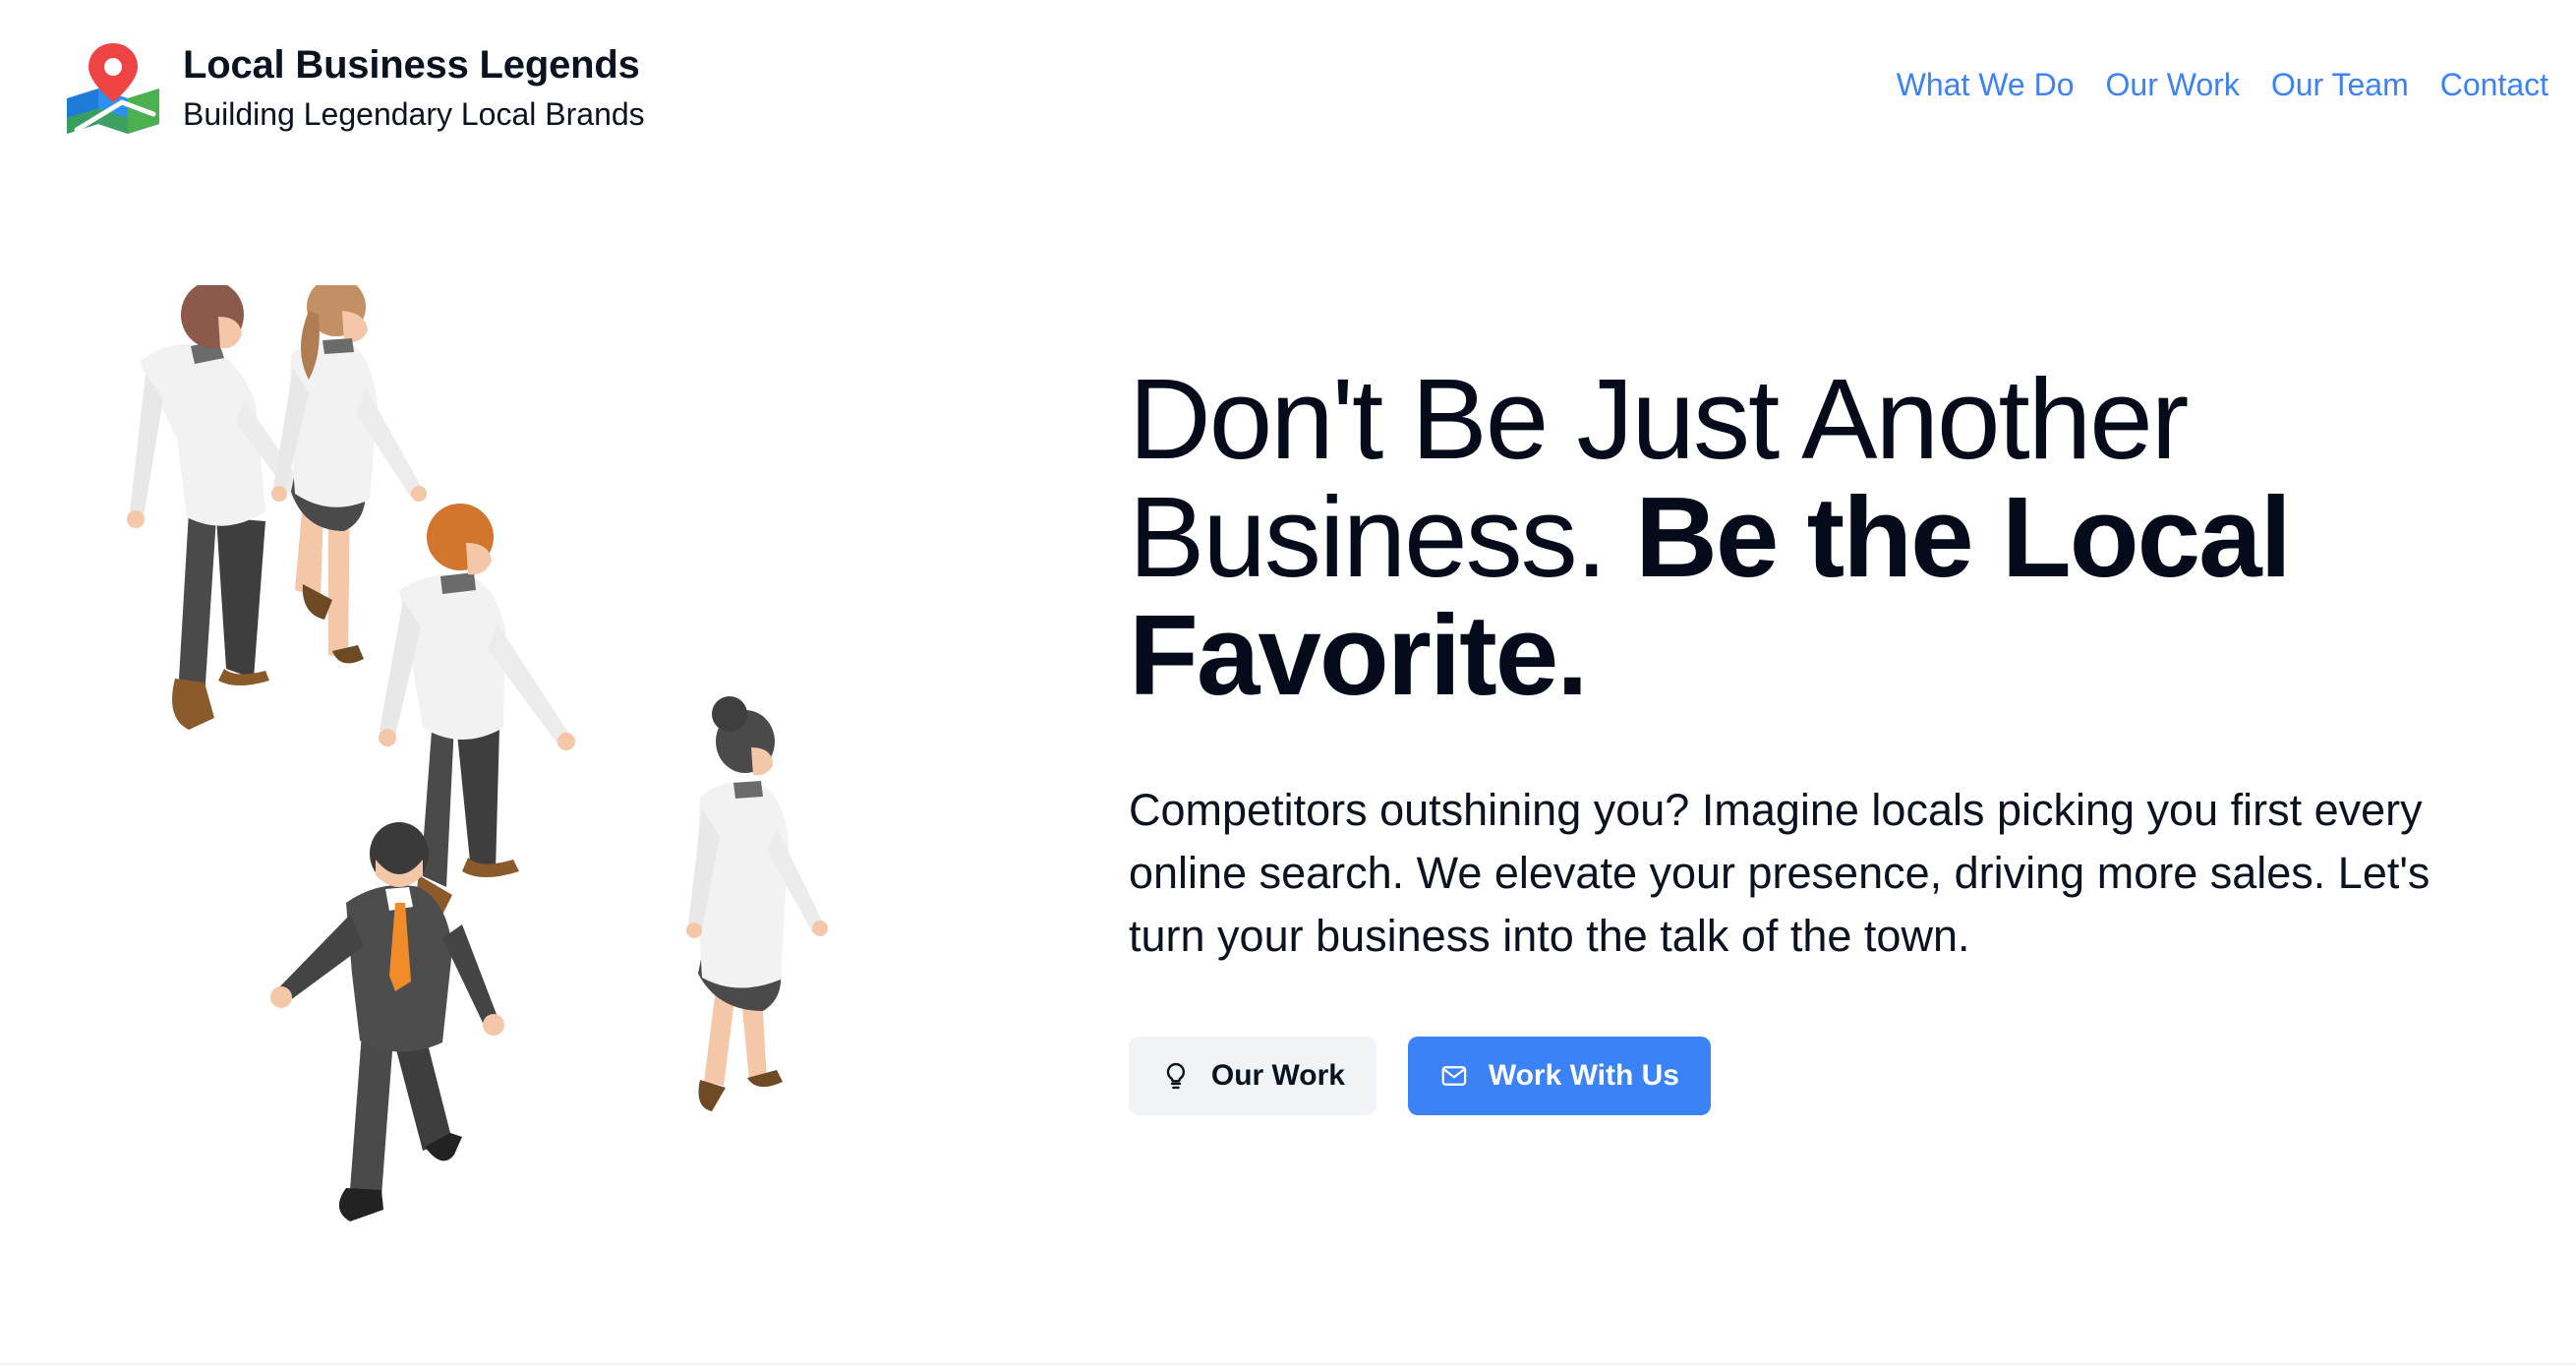 The image size is (2576, 1367). I want to click on nav-link-what-we-do: What We Do, so click(1986, 84).